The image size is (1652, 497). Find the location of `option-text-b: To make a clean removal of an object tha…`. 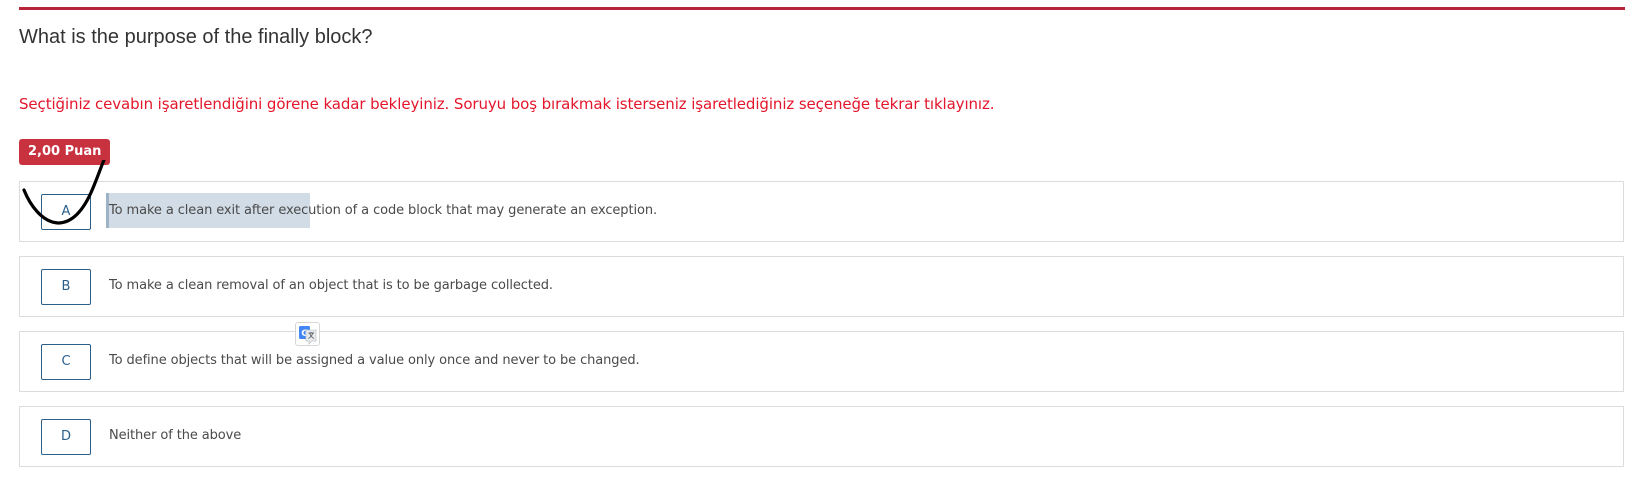

option-text-b: To make a clean removal of an object tha… is located at coordinates (331, 285).